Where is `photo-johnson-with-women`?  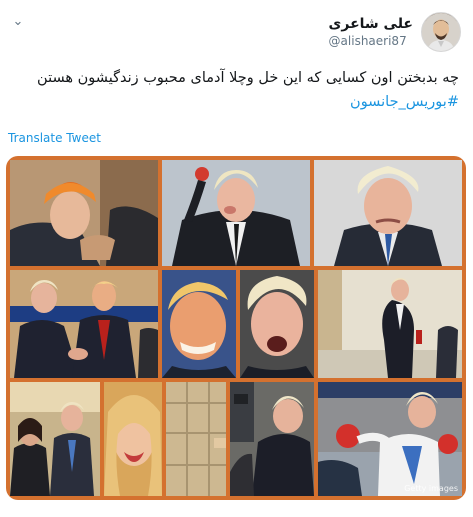
photo-johnson-with-women is located at coordinates (55, 439).